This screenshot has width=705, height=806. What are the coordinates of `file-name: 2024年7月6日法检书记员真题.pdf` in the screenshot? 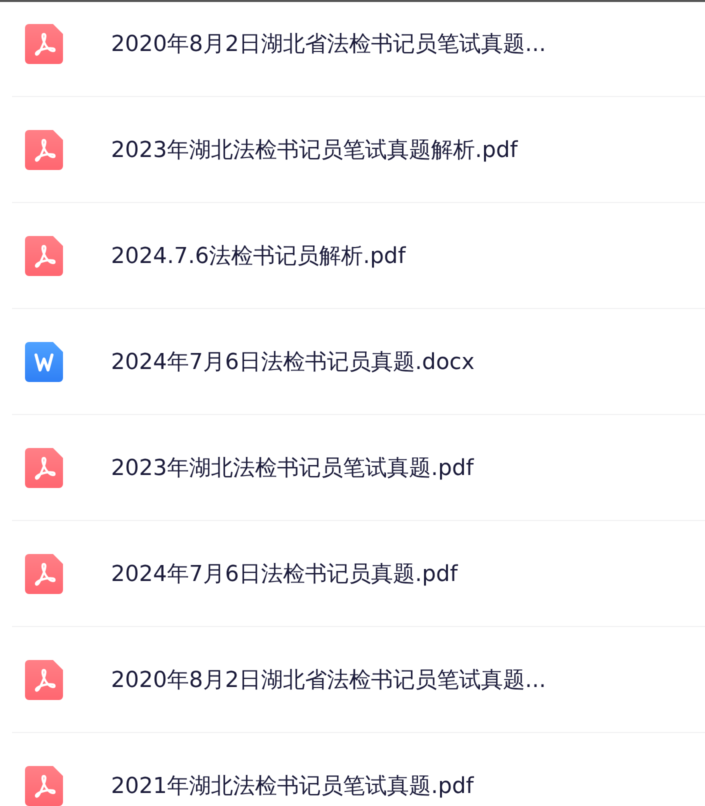 It's located at (284, 573).